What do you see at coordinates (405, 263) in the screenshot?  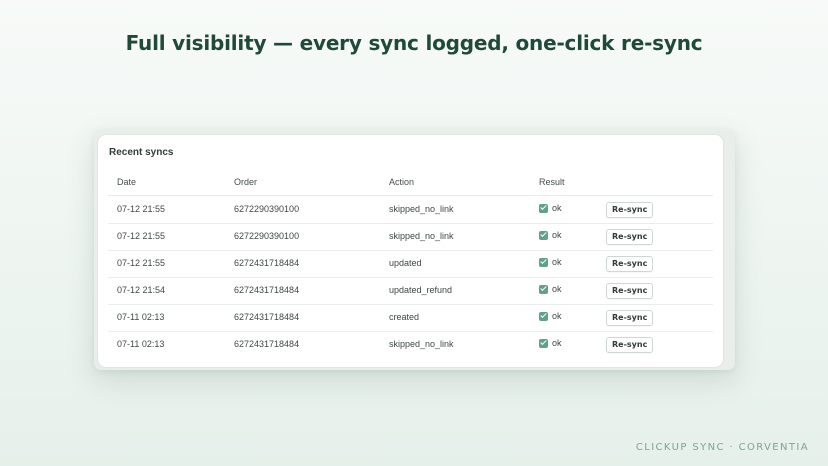 I see `row-action: updated` at bounding box center [405, 263].